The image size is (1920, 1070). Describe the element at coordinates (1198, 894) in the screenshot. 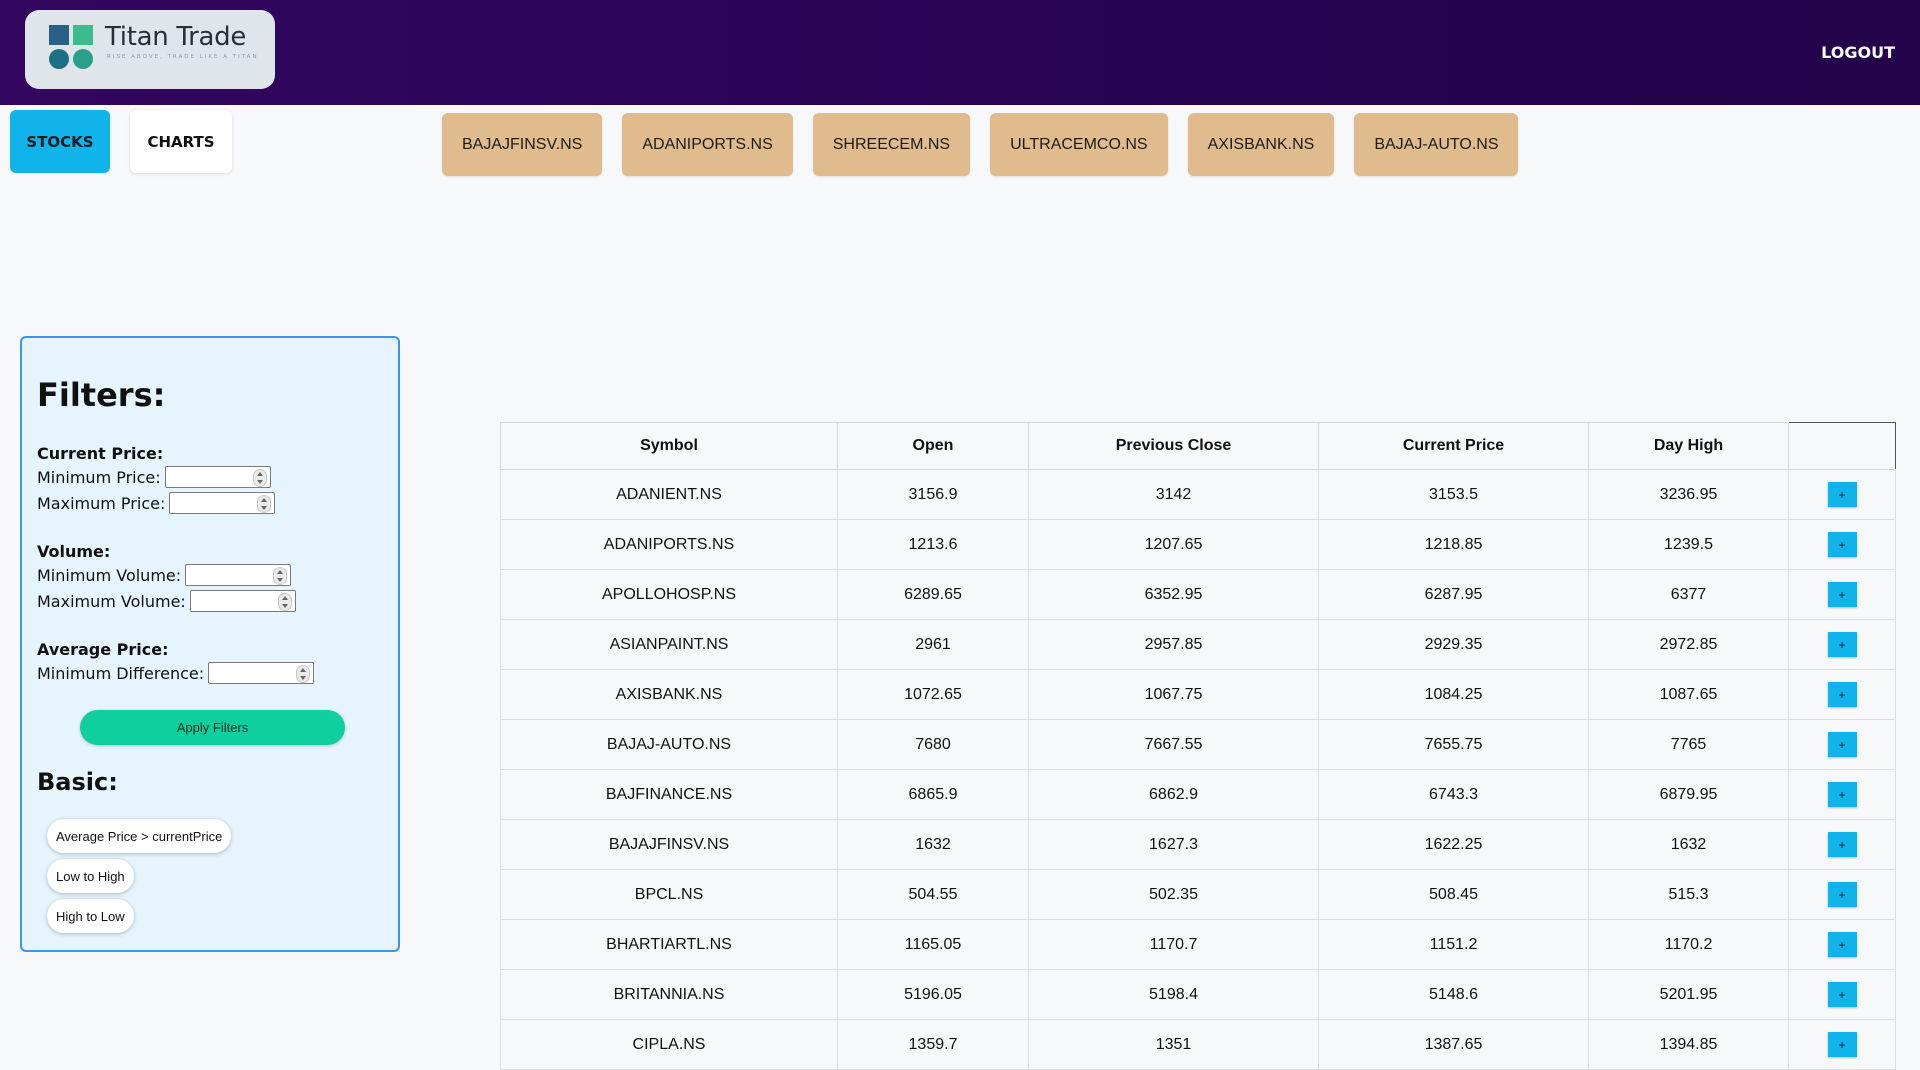

I see `table-row: BPCL.NS 504.55 502.35 508.45 515.3 +` at that location.